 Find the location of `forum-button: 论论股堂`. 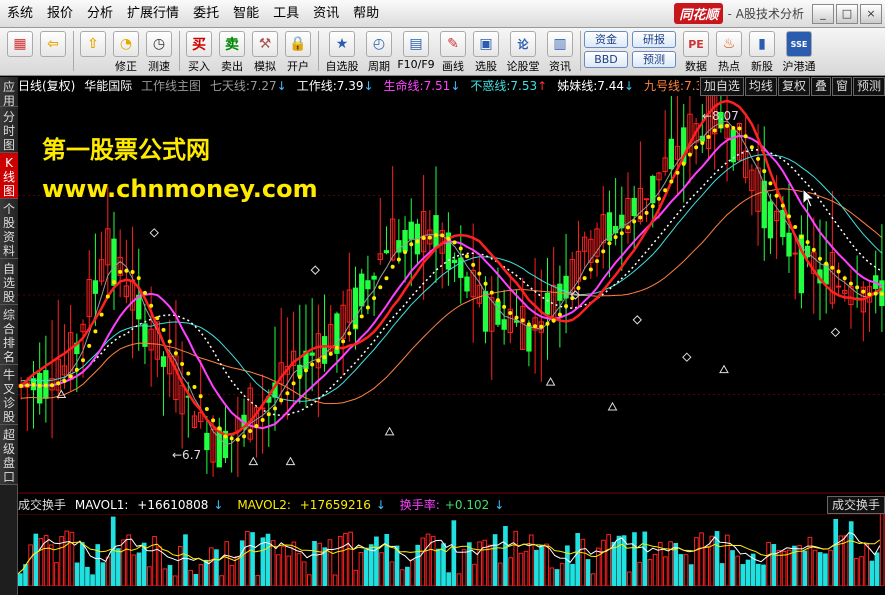

forum-button: 论论股堂 is located at coordinates (523, 52).